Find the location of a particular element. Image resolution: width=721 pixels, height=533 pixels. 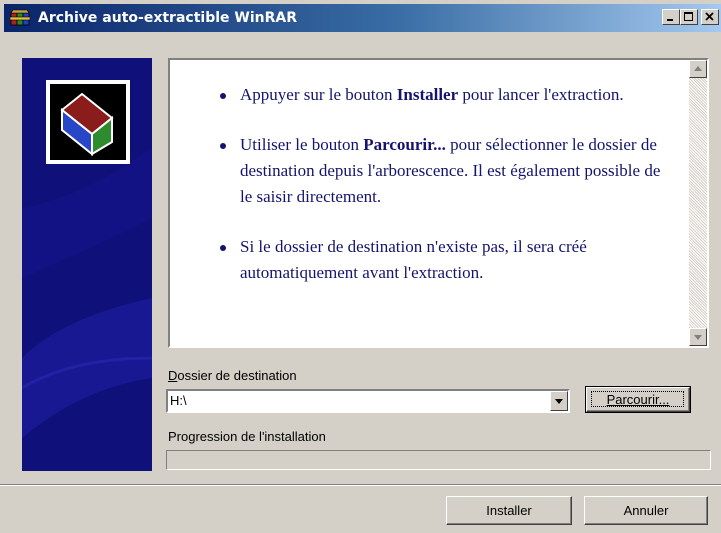

installation-progress-bar is located at coordinates (438, 460).